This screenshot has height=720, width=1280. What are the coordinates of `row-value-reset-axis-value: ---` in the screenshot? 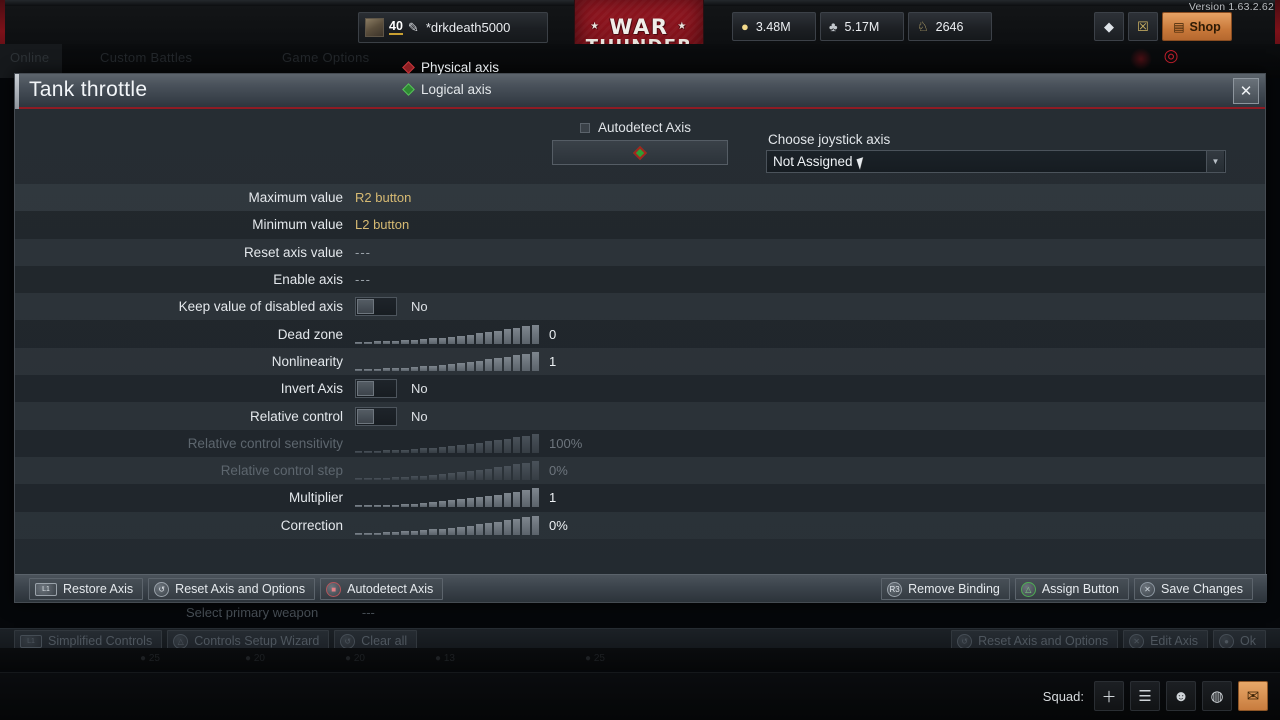 It's located at (810, 252).